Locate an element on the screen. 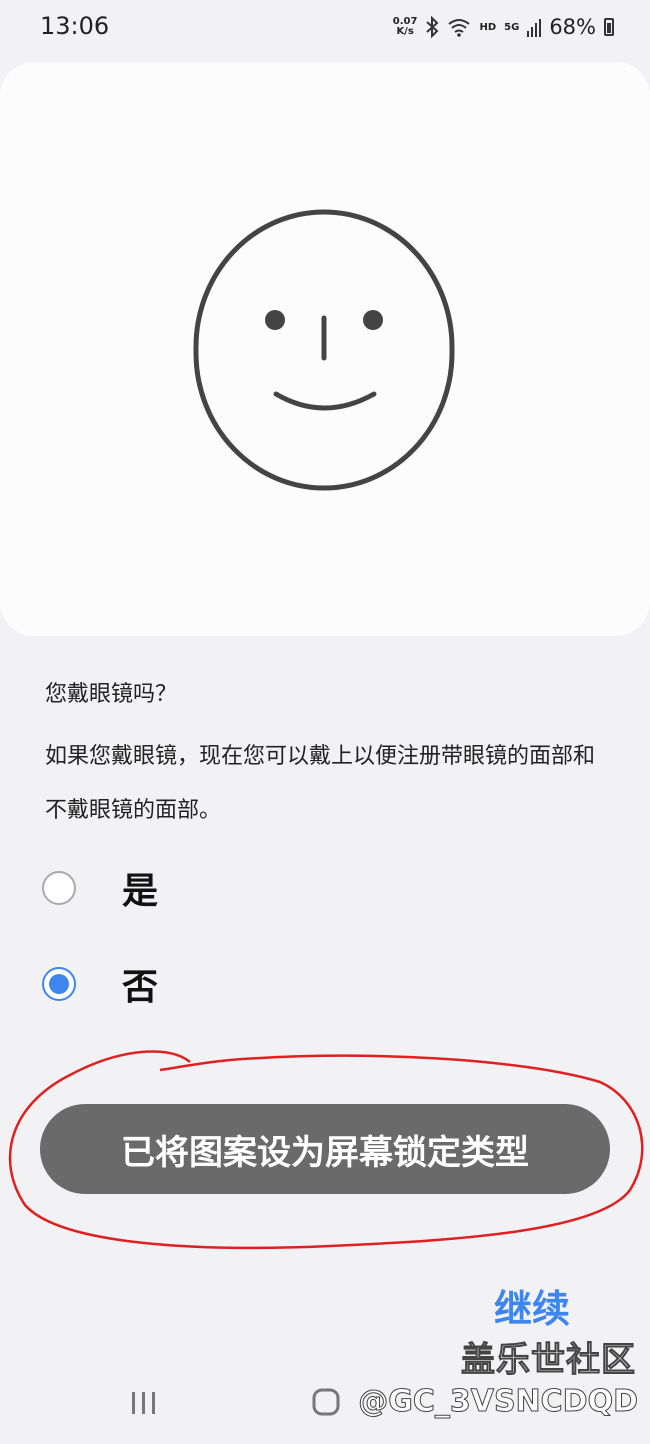  home-icon is located at coordinates (326, 1402).